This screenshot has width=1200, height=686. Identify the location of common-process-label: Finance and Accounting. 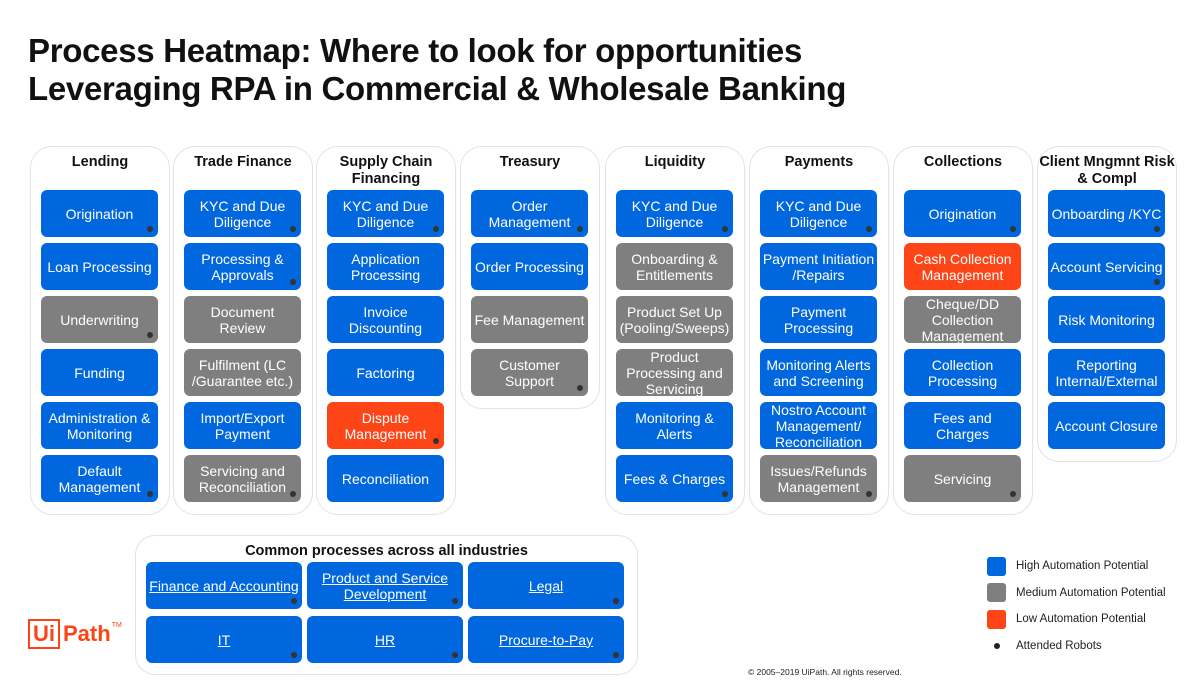
(223, 586).